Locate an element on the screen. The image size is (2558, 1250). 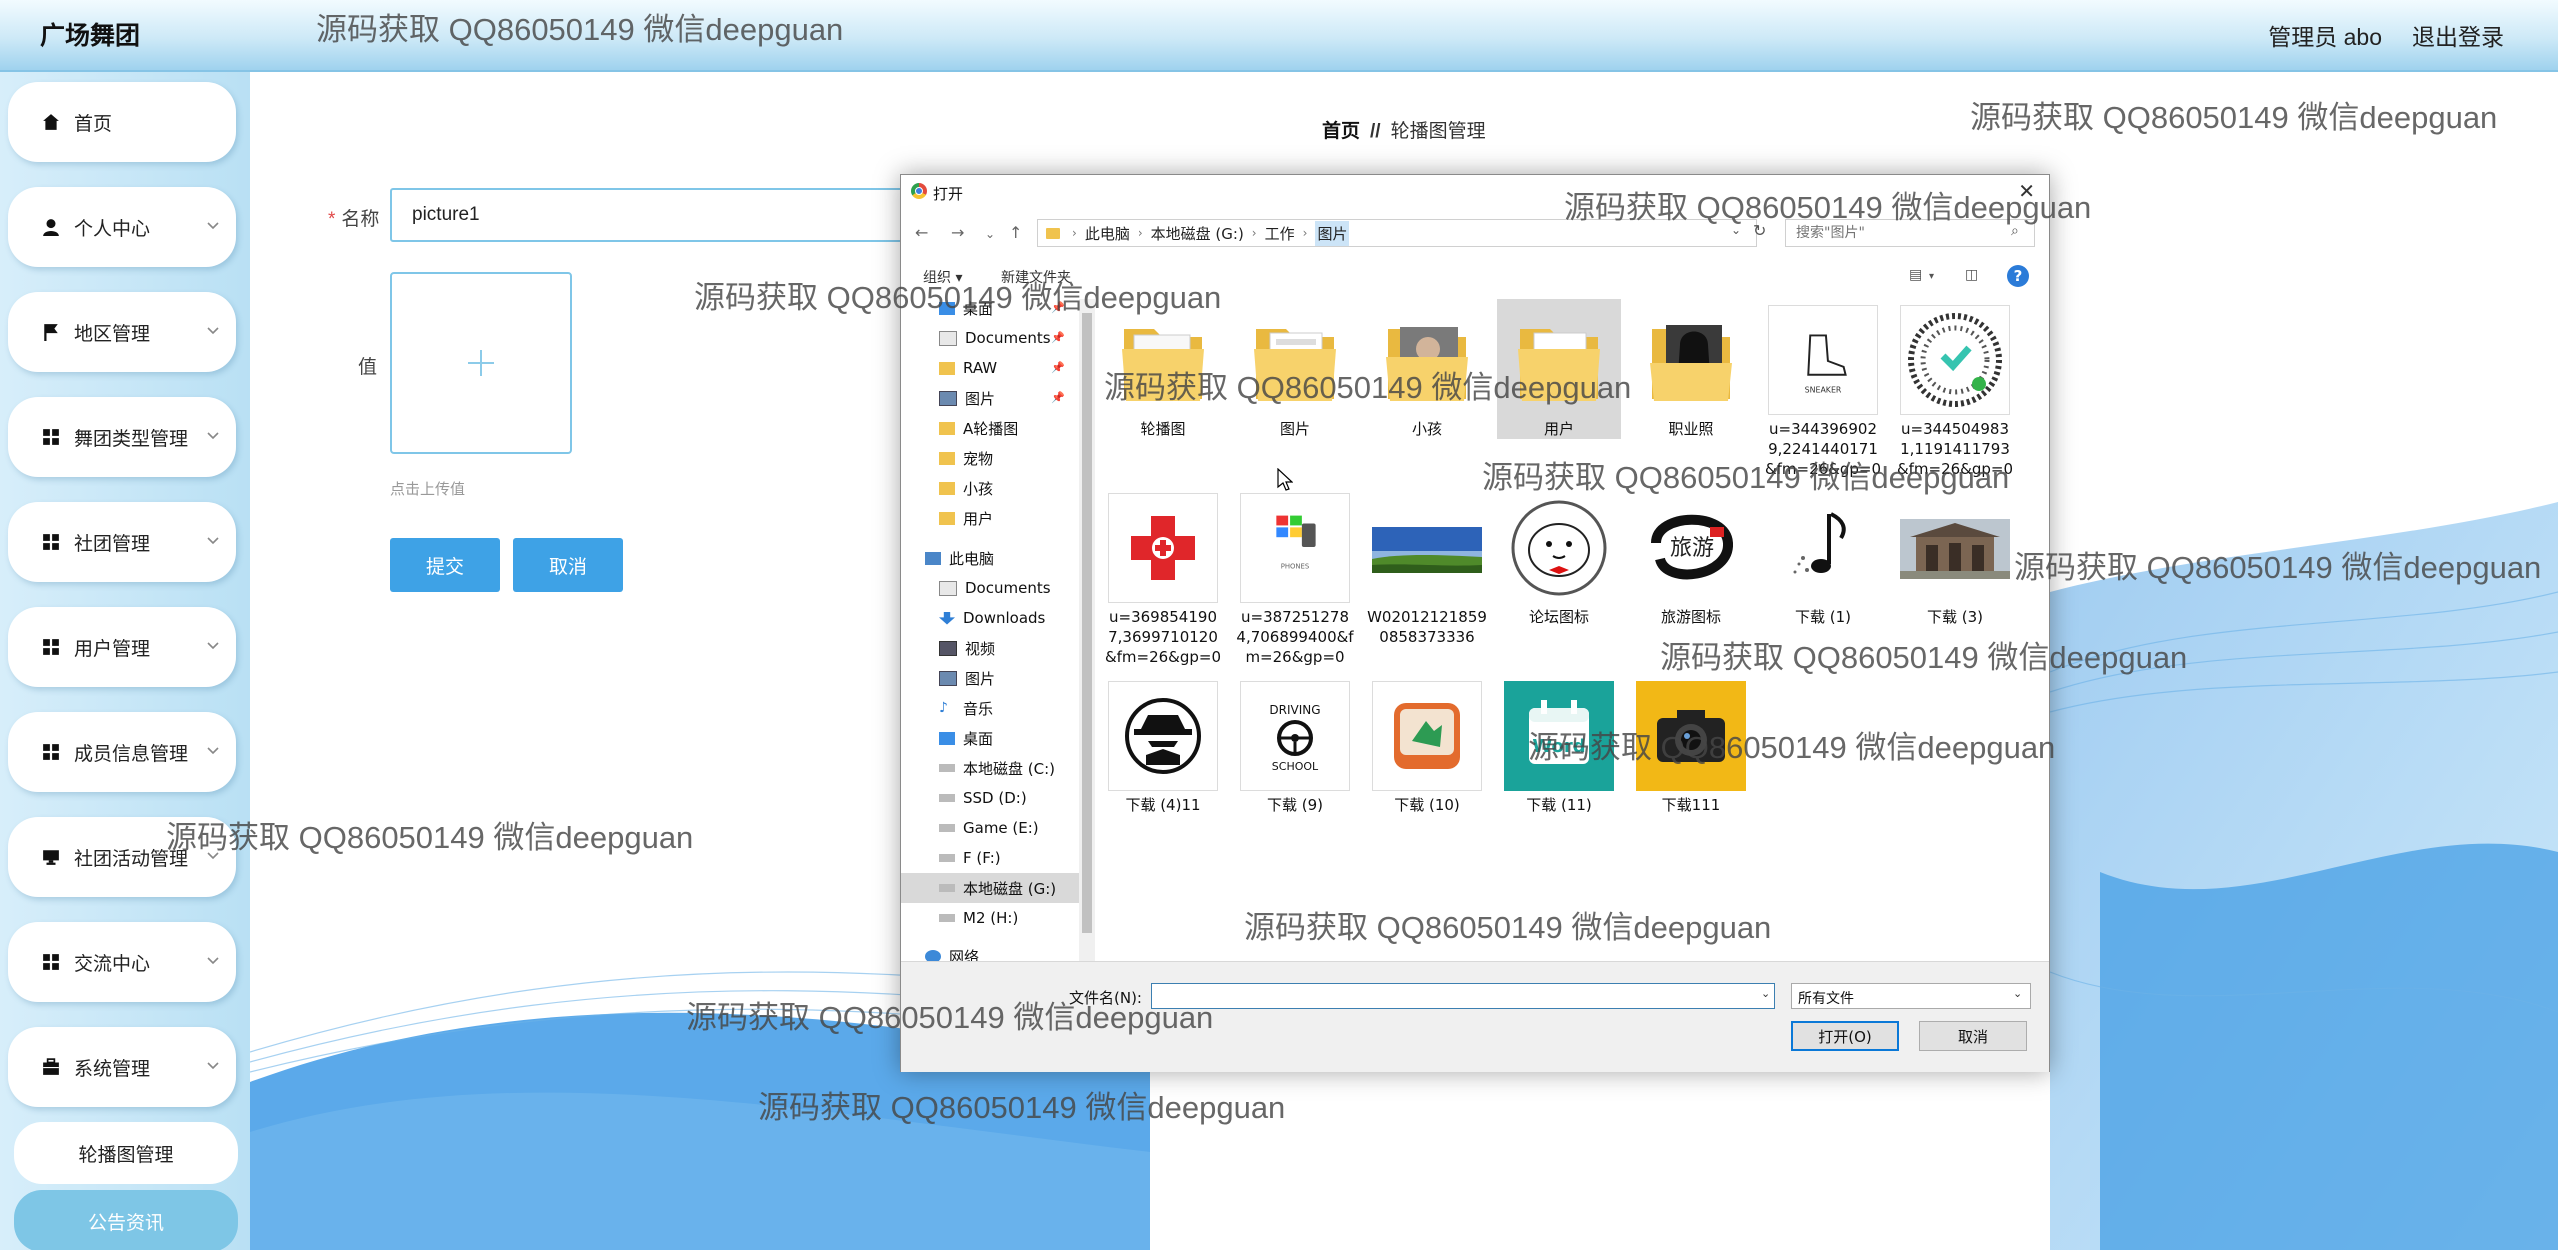
sidebar-item-region: 地区管理 is located at coordinates (122, 332).